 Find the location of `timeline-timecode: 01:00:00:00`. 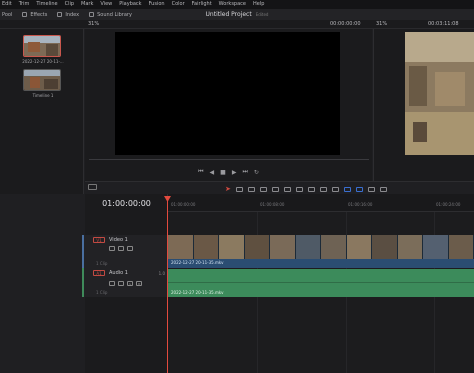

timeline-timecode: 01:00:00:00 is located at coordinates (126, 203).